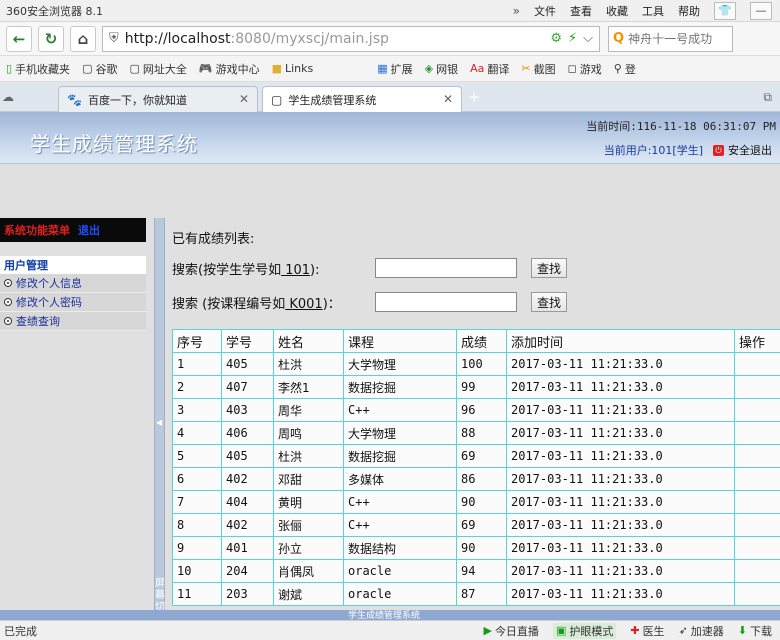  What do you see at coordinates (114, 144) in the screenshot?
I see `page-title: 学生成绩管理系统` at bounding box center [114, 144].